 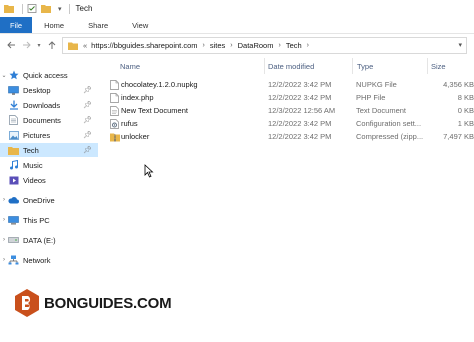 What do you see at coordinates (98, 25) in the screenshot?
I see `tab-share: Share` at bounding box center [98, 25].